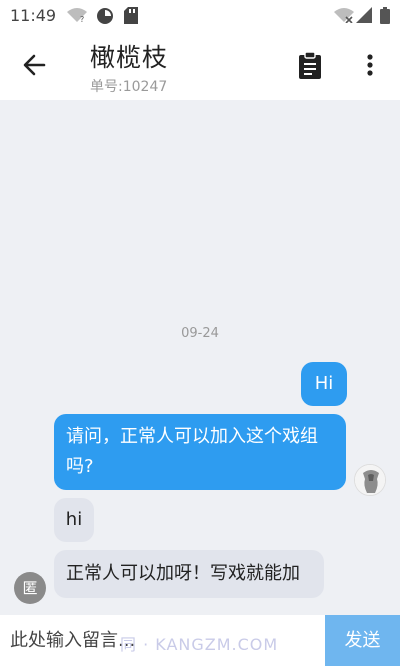 This screenshot has height=666, width=400. I want to click on avatar-image-icon, so click(370, 480).